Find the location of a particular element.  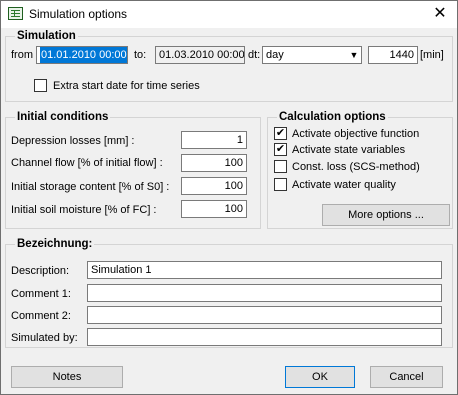

to-date-field: 01.03.2010 00:00 is located at coordinates (200, 55).